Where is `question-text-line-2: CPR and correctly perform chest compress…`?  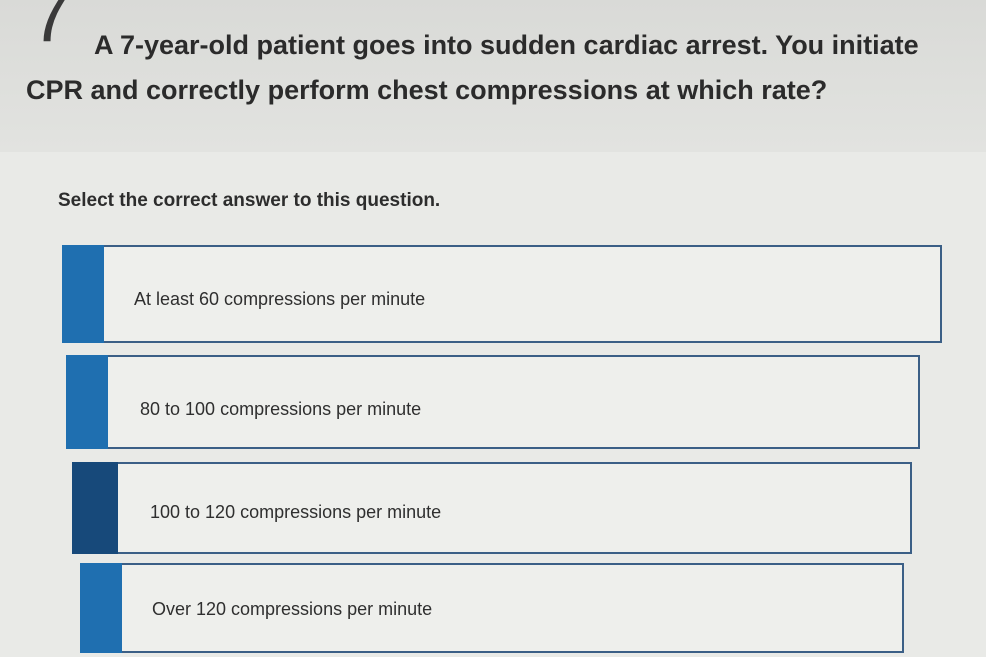
question-text-line-2: CPR and correctly perform chest compress… is located at coordinates (427, 90).